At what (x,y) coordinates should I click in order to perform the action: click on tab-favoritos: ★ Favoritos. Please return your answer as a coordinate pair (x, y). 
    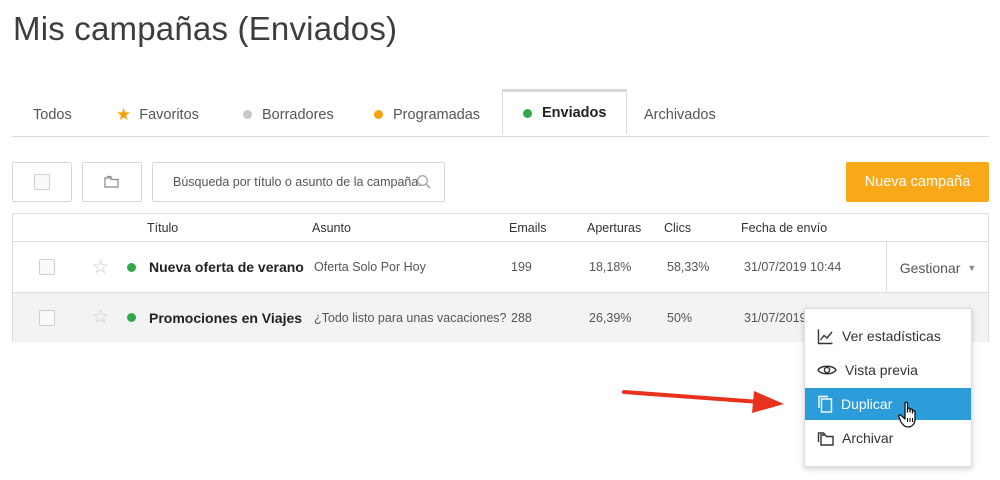
    Looking at the image, I should click on (157, 114).